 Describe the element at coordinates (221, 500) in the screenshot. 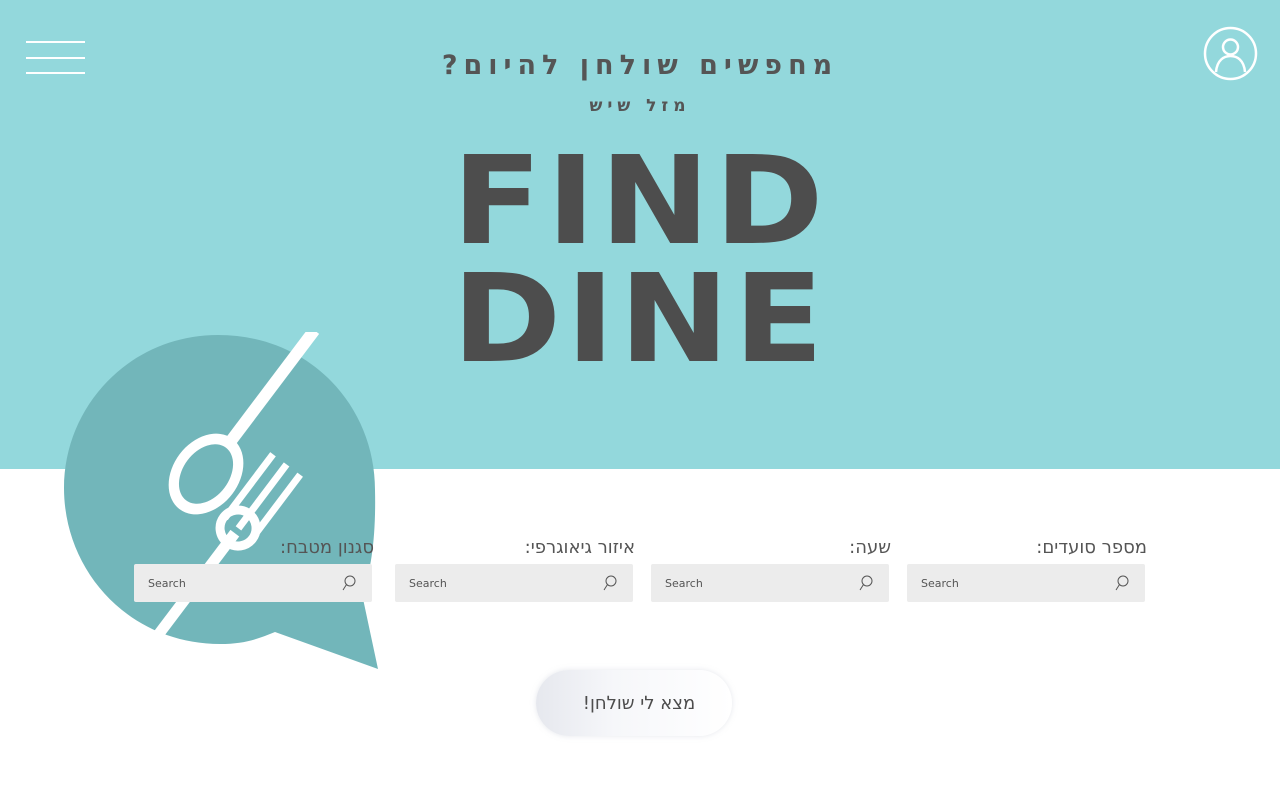

I see `fork-spoon-bubble-logo` at that location.